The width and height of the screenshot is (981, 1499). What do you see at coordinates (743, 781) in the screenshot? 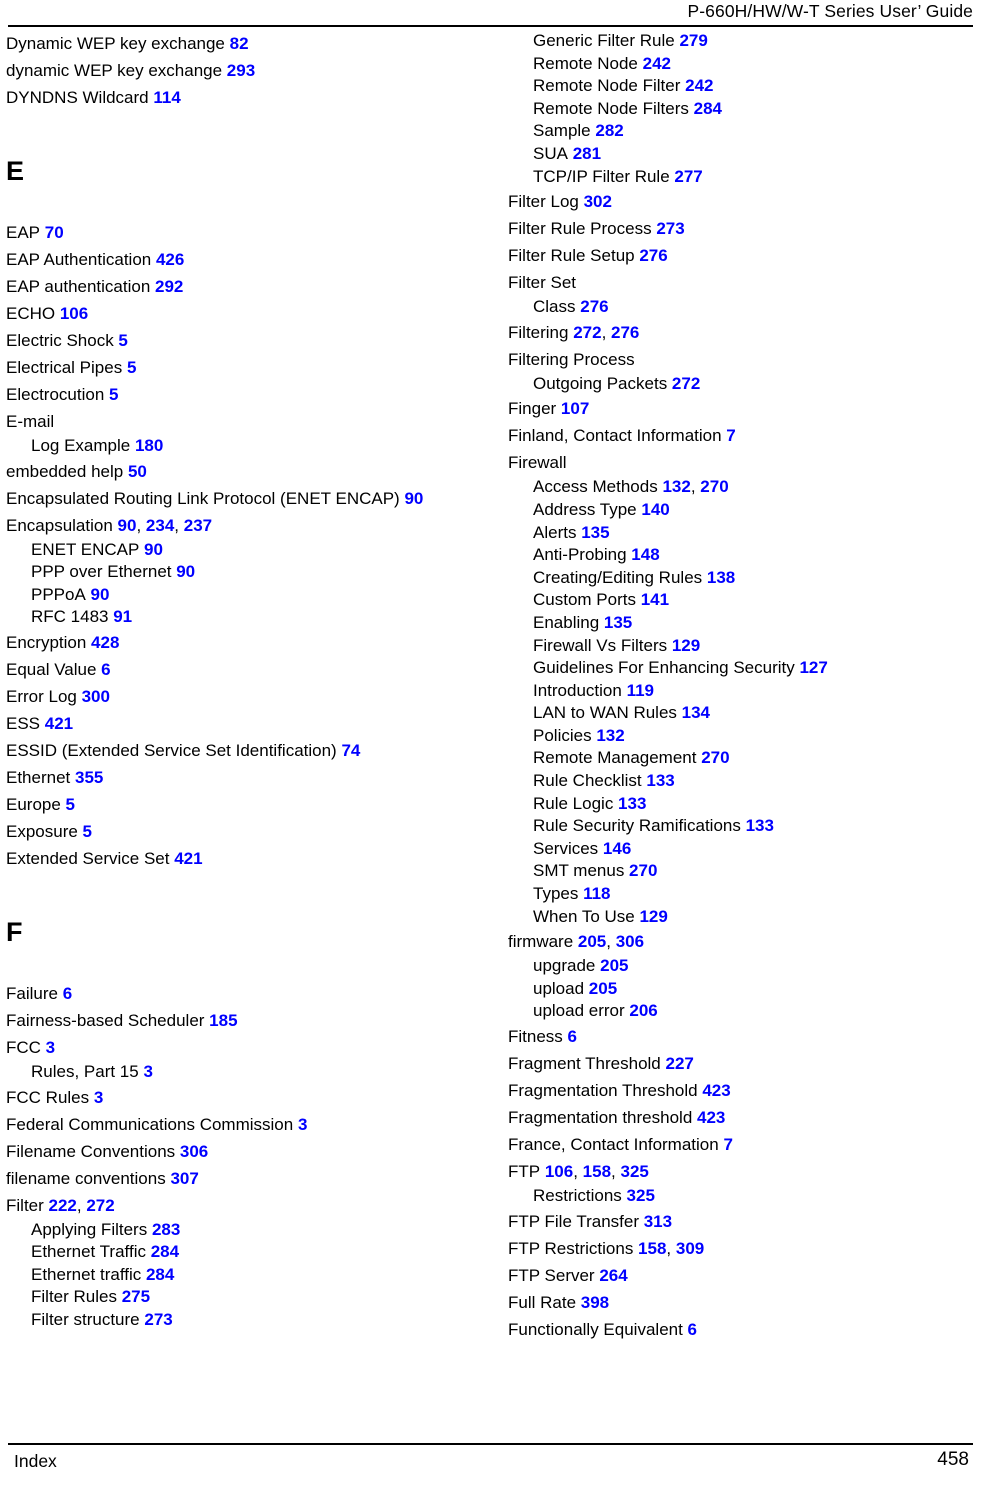
I see `index-subentry: Rule Checklist 133` at bounding box center [743, 781].